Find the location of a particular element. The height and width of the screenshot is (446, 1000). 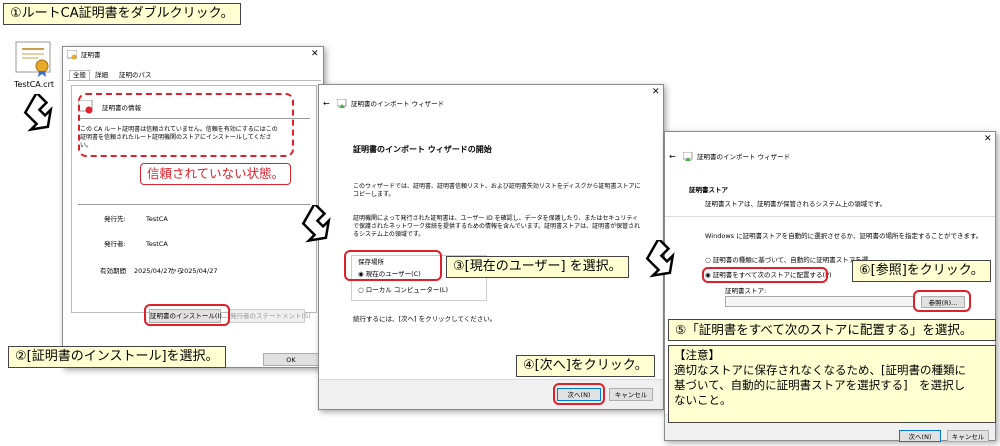

store-input is located at coordinates (820, 301).